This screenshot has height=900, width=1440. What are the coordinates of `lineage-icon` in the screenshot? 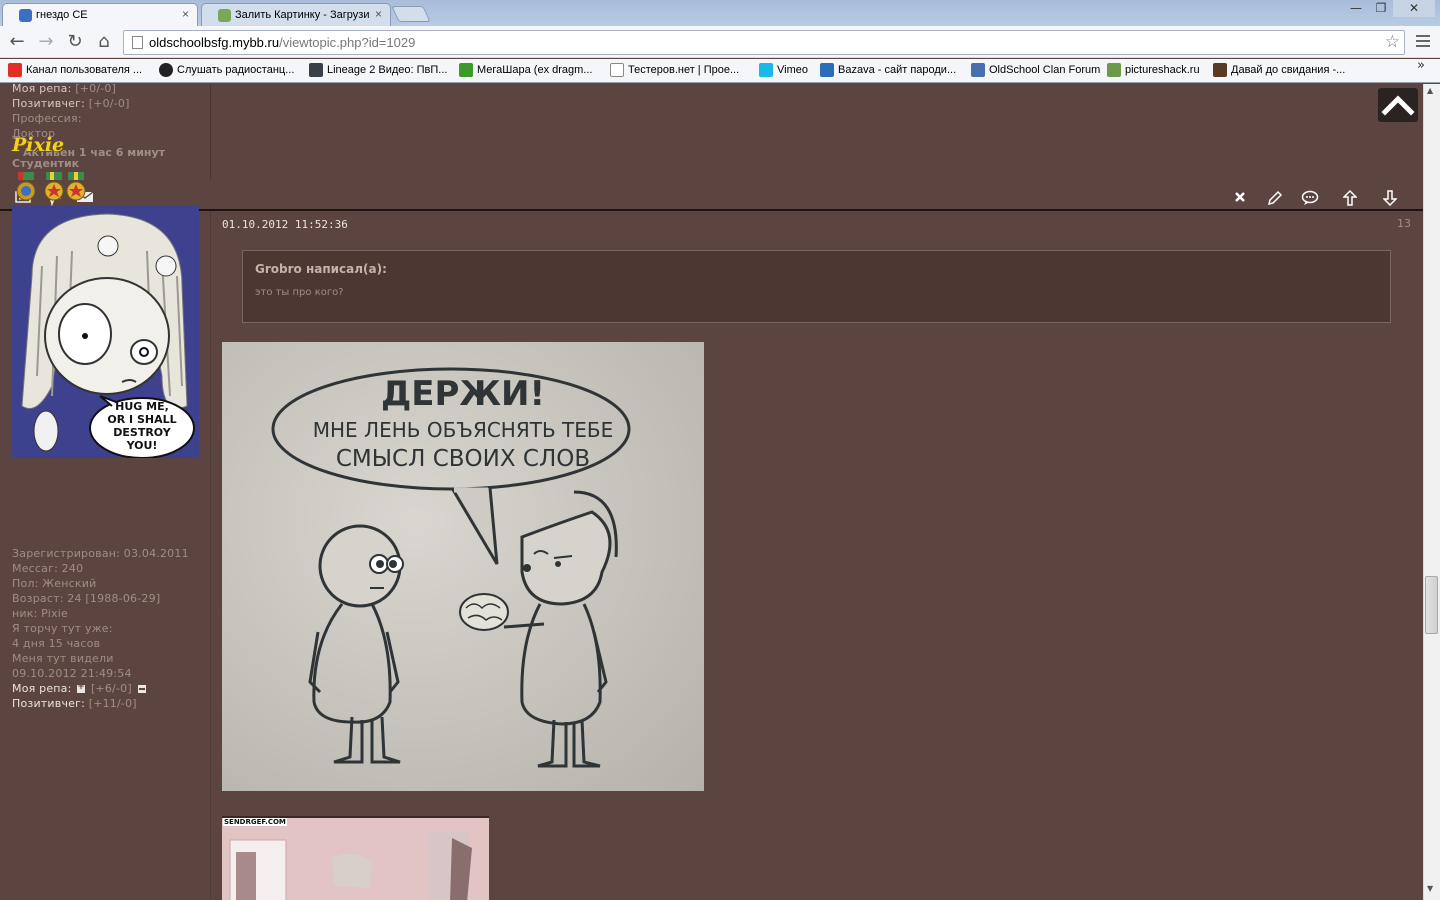 It's located at (316, 70).